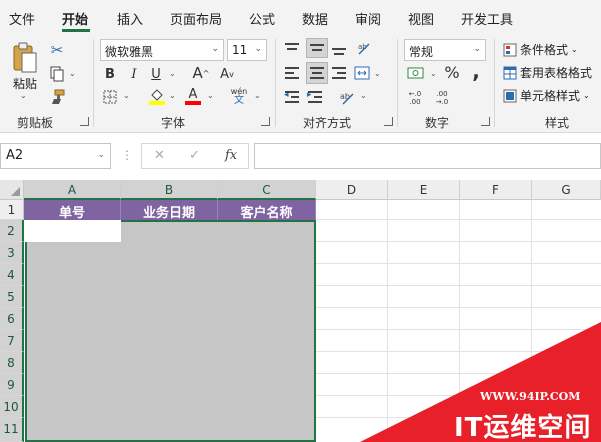  I want to click on watermark-url: WWW.94IP.COM, so click(530, 396).